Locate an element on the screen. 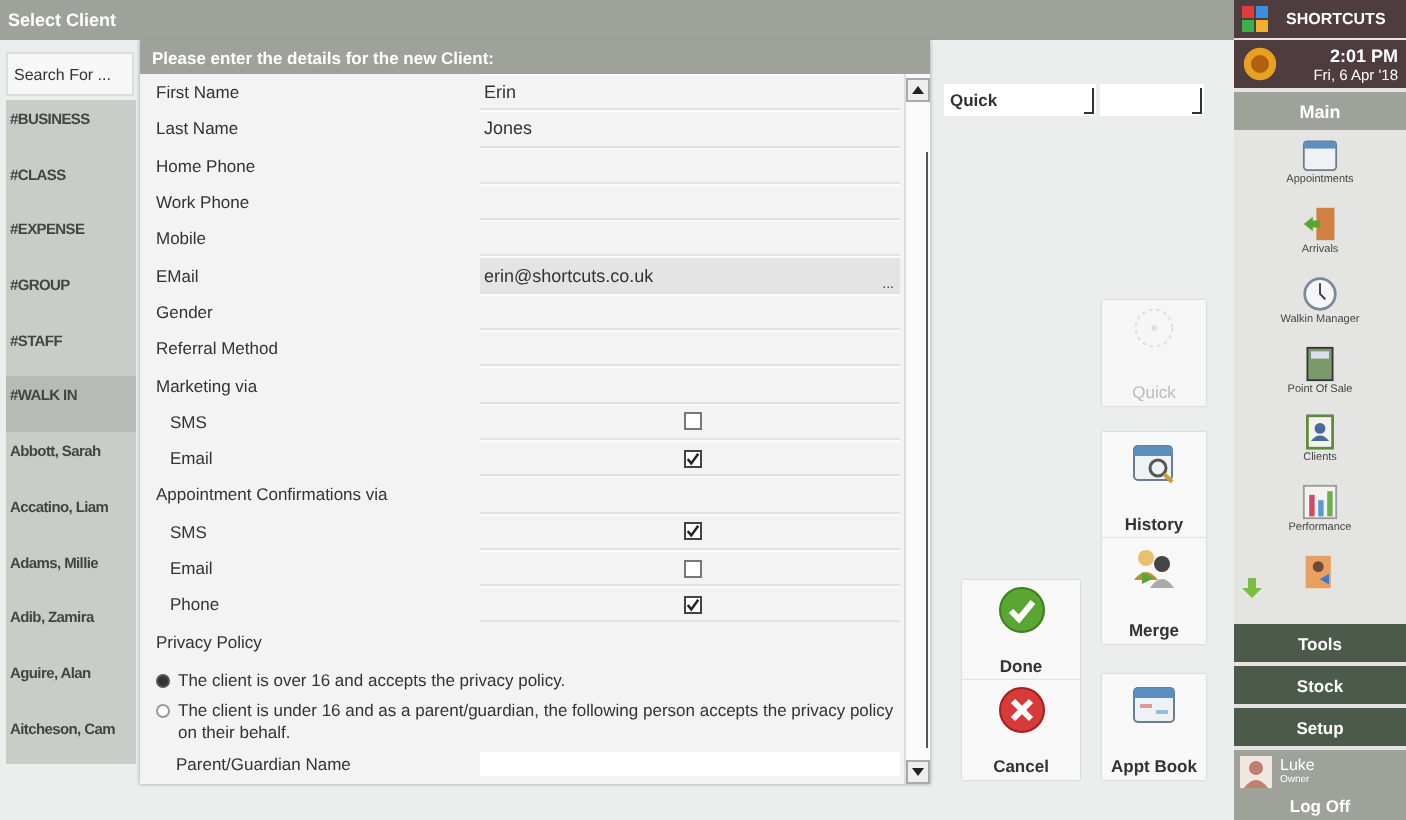 The image size is (1406, 820). field-label: Mobile is located at coordinates (182, 238).